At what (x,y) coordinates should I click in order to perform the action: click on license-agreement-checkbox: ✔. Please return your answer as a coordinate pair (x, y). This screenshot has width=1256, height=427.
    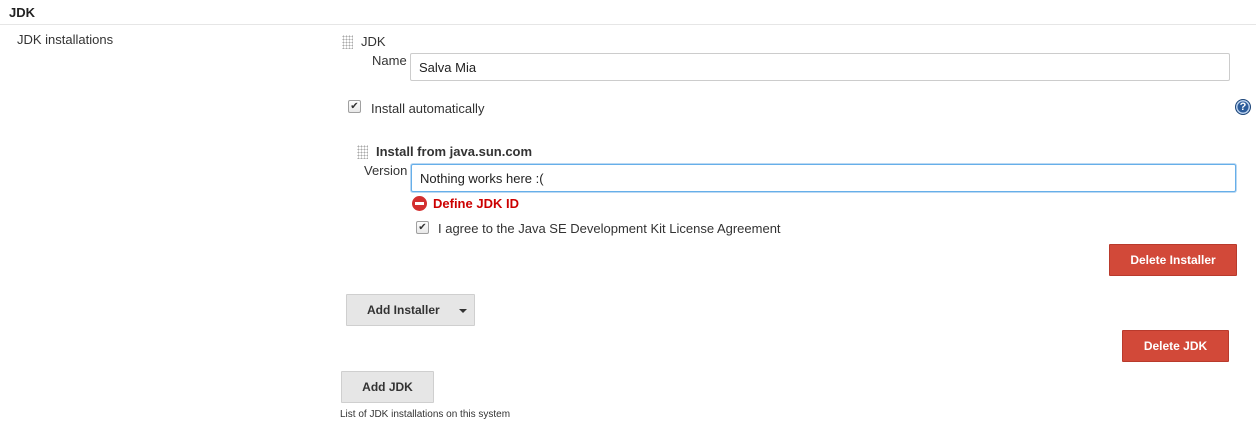
    Looking at the image, I should click on (422, 227).